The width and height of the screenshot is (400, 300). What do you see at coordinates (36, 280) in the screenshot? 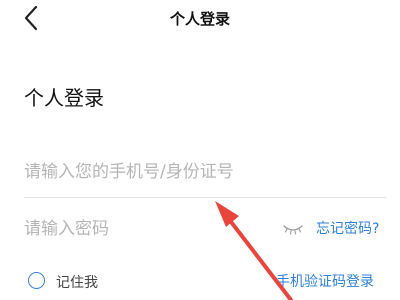
I see `remember-me-checkbox` at bounding box center [36, 280].